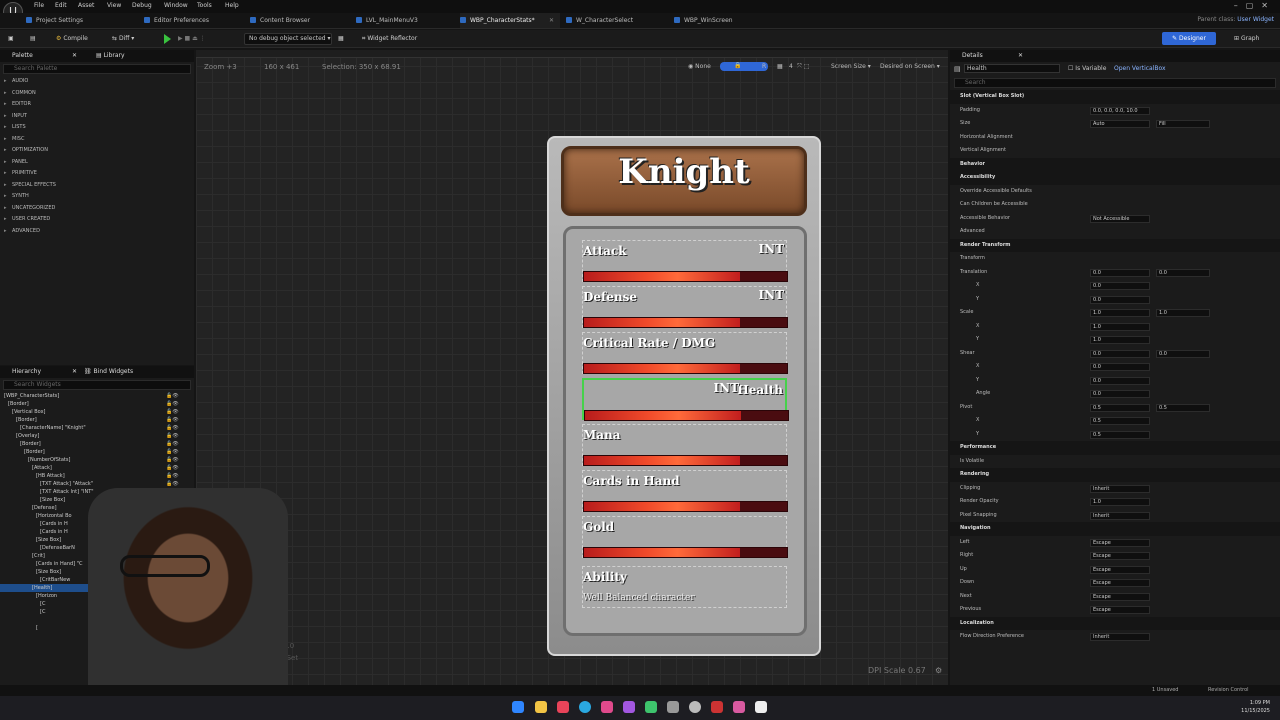 The height and width of the screenshot is (720, 1280). Describe the element at coordinates (1120, 218) in the screenshot. I see `details-value-field: Not Accessible` at that location.